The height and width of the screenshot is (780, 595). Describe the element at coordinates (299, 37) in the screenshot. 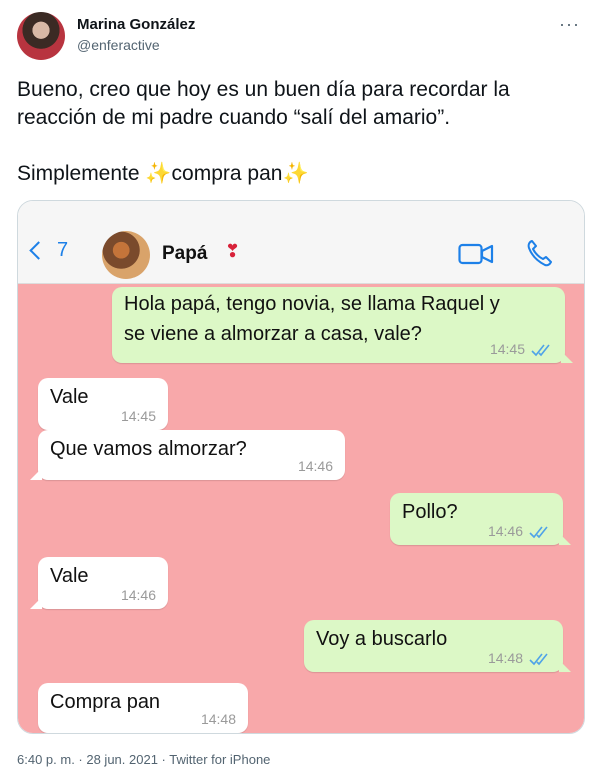

I see `tweet-header: Marina González @enferactive ···` at that location.